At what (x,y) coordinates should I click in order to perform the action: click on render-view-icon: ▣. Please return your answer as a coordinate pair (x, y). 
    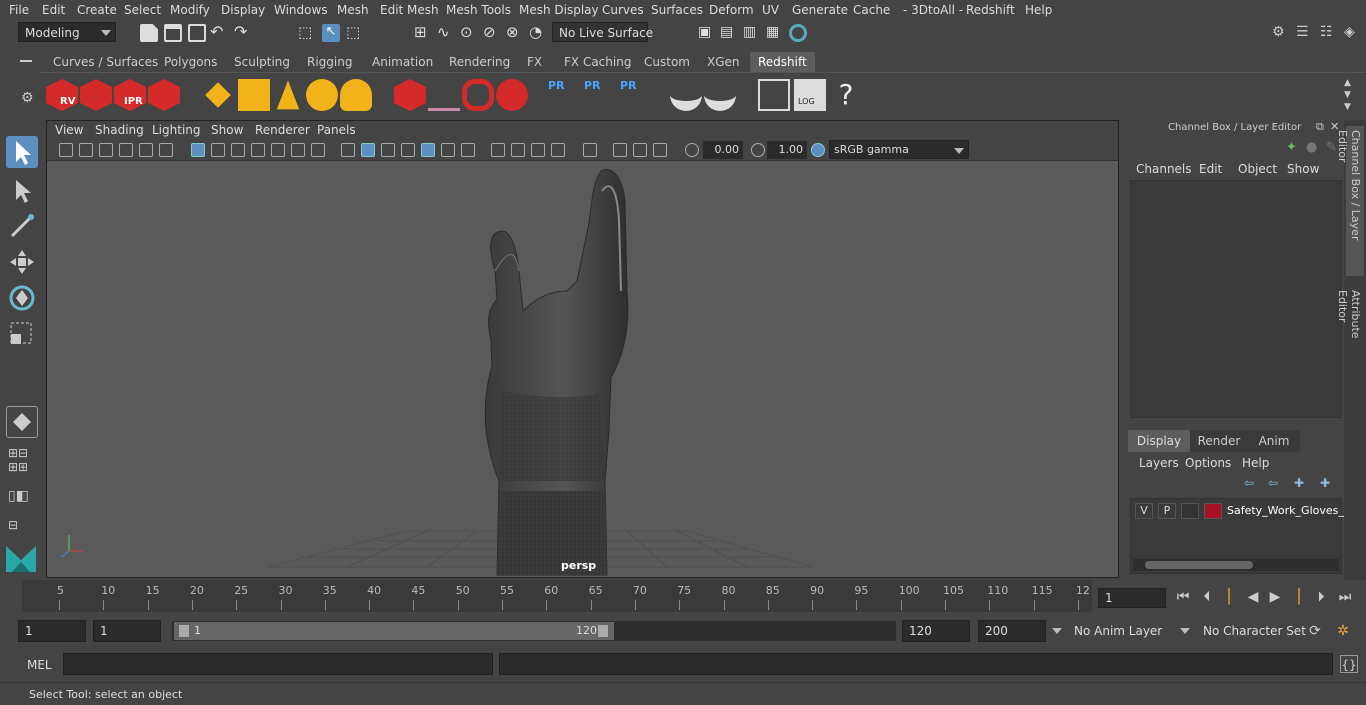
    Looking at the image, I should click on (707, 33).